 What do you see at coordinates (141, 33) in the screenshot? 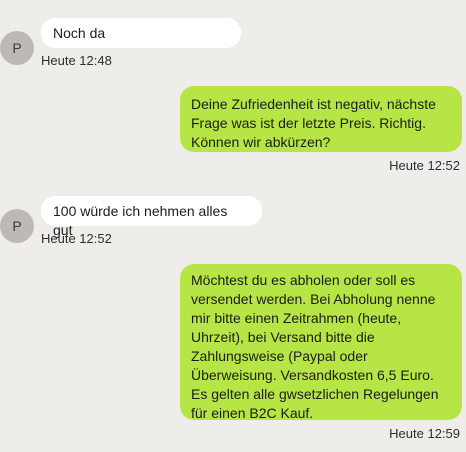
I see `incoming-message-bubble: Noch da` at bounding box center [141, 33].